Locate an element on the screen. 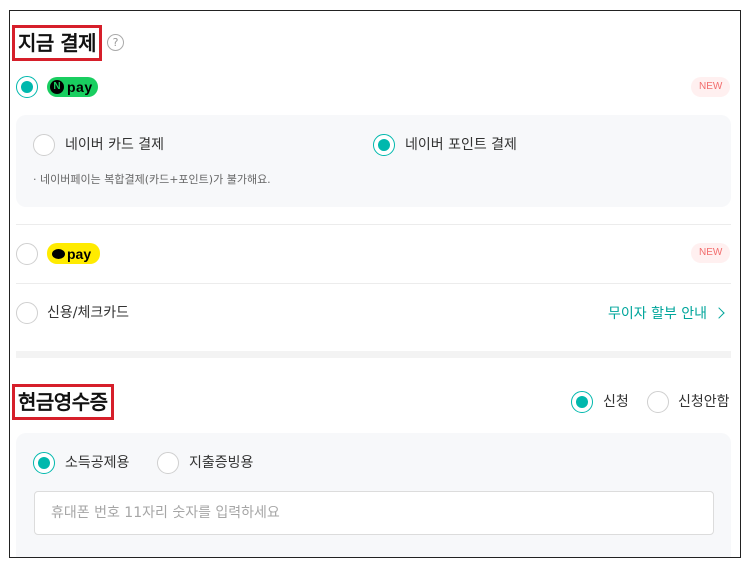 Image resolution: width=750 pixels, height=568 pixels. installment-info-link: 무이자 할부 안내 is located at coordinates (666, 314).